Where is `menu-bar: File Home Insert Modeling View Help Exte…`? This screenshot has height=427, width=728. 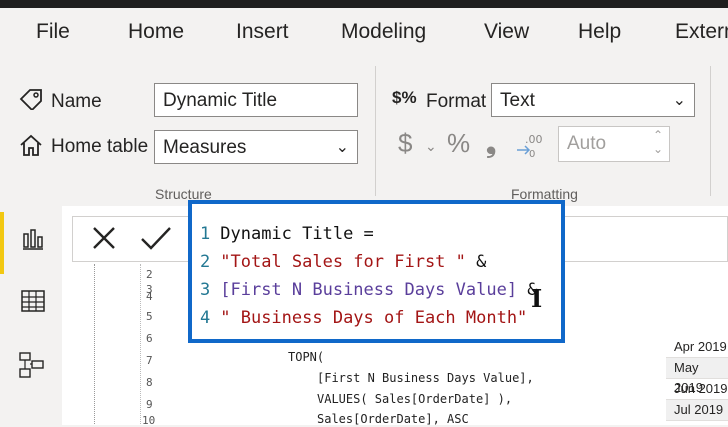
menu-bar: File Home Insert Modeling View Help Exte… is located at coordinates (364, 33).